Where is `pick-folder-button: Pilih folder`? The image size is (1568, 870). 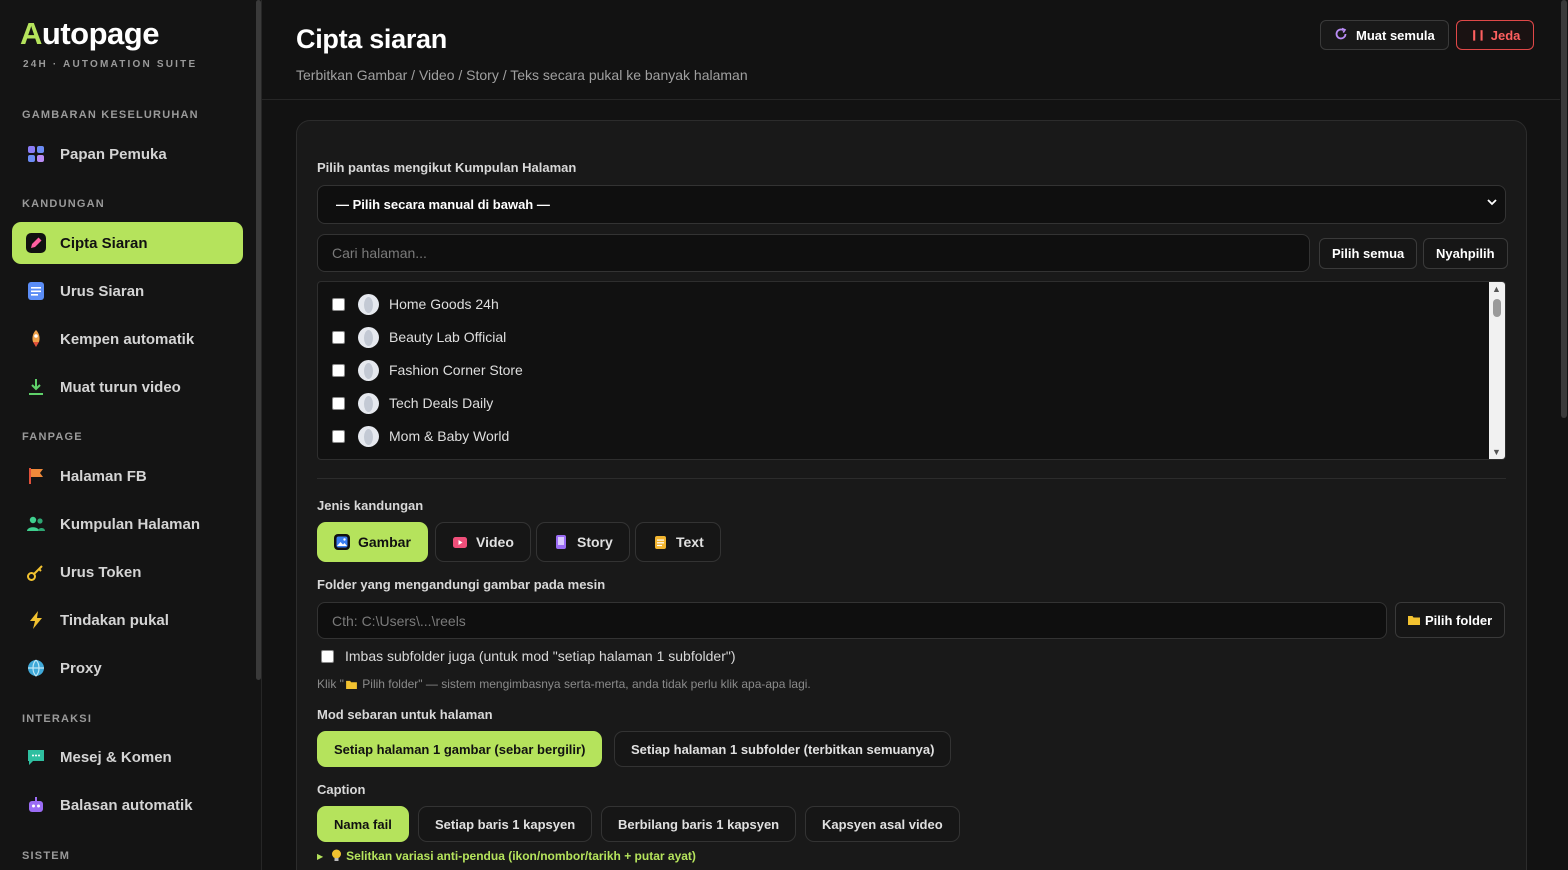
pick-folder-button: Pilih folder is located at coordinates (1450, 620).